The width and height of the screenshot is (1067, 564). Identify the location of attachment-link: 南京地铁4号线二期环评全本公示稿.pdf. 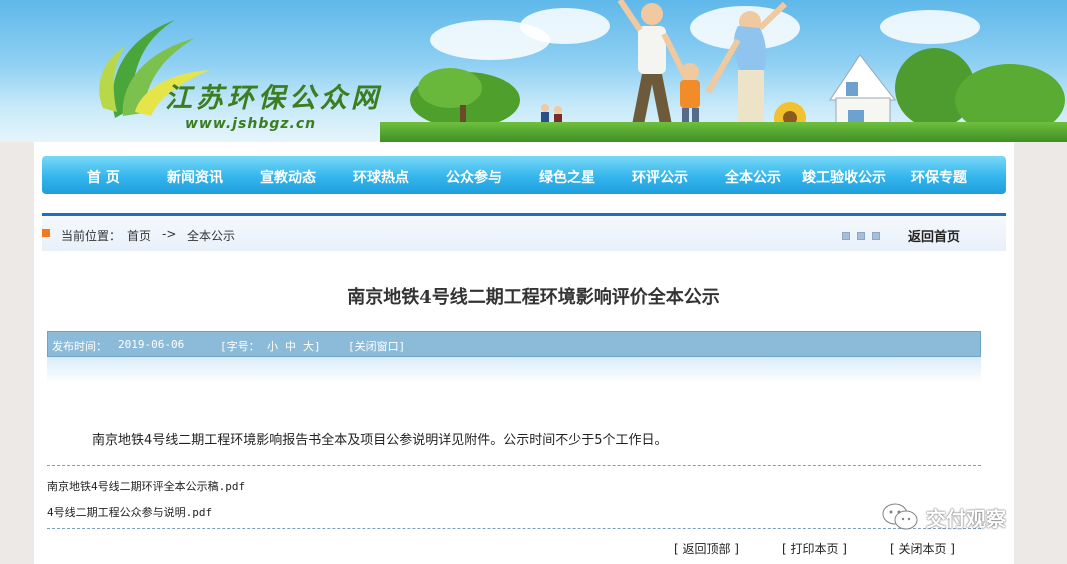
(146, 486).